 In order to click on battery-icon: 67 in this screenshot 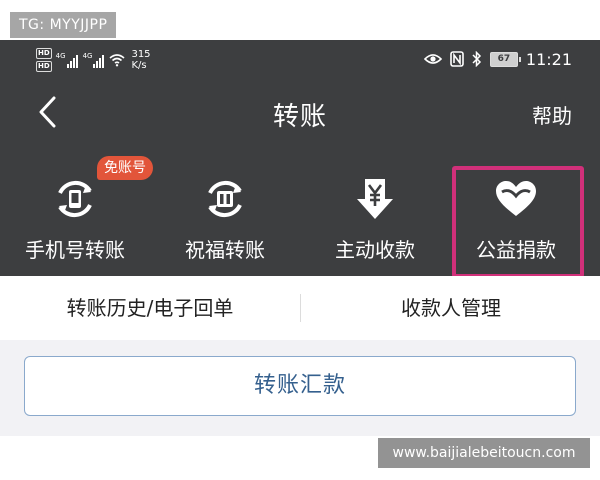, I will do `click(505, 59)`.